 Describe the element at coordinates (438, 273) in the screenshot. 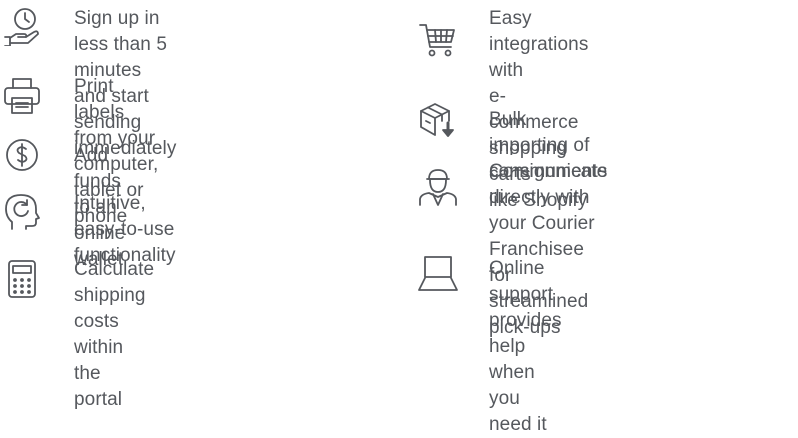

I see `laptop-icon` at that location.